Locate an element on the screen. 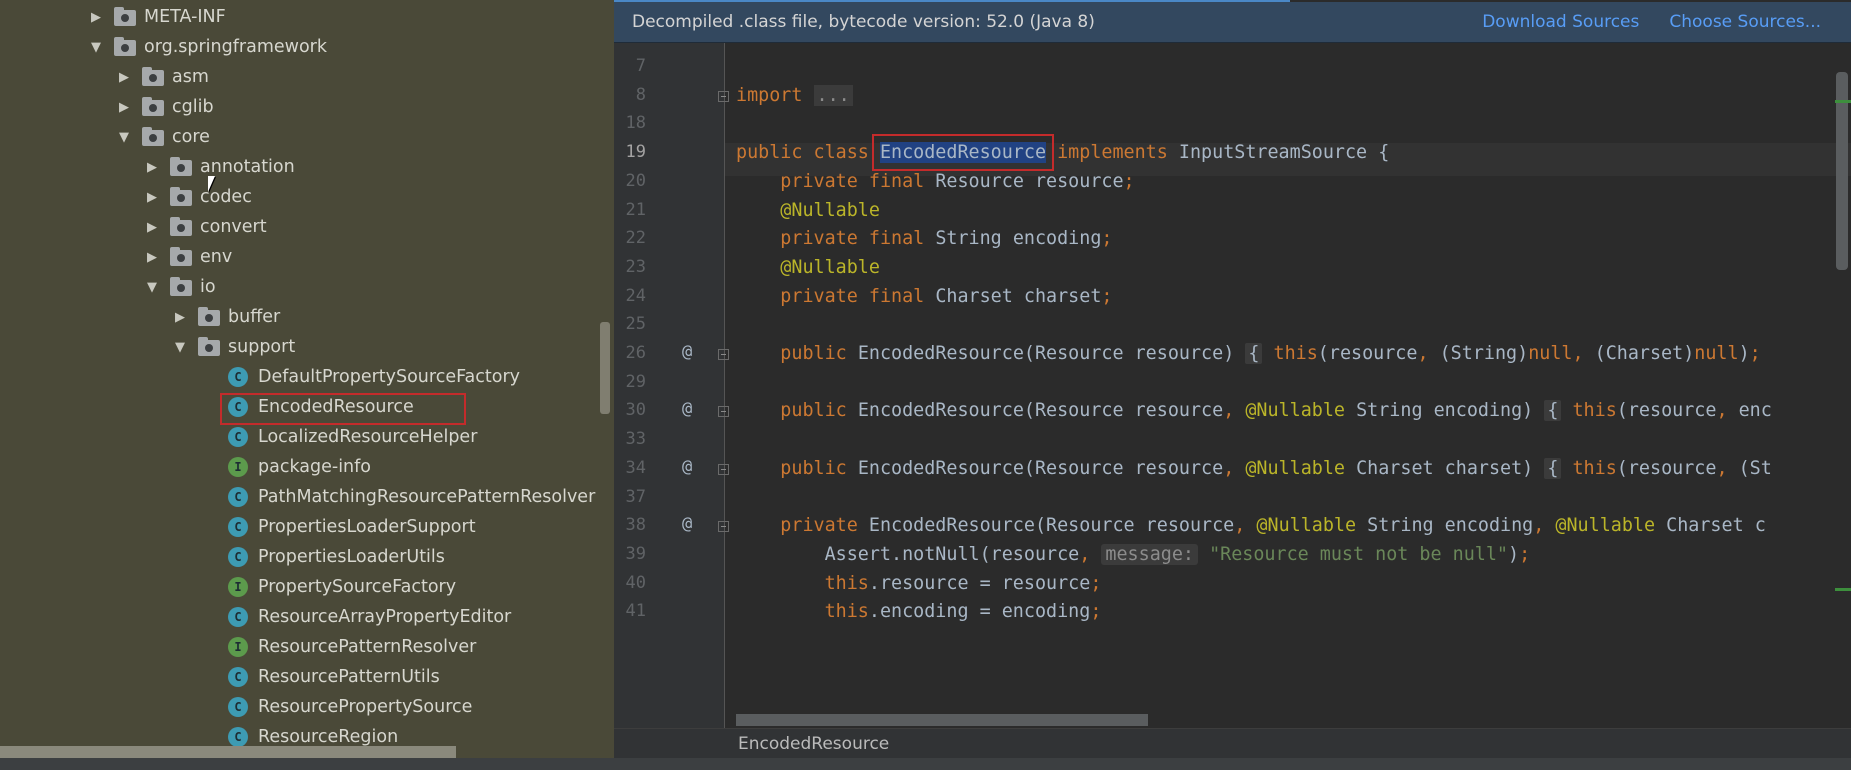 The image size is (1851, 770). code-line: this.resource = resource; is located at coordinates (919, 584).